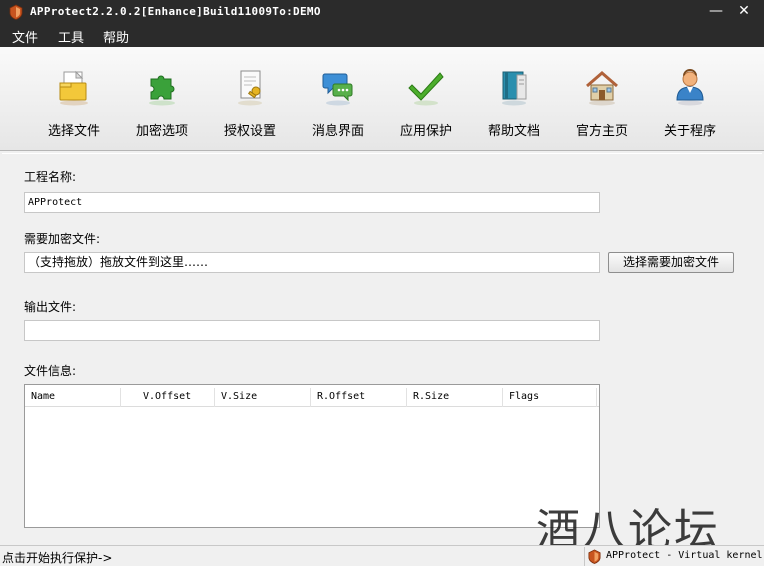  Describe the element at coordinates (359, 397) in the screenshot. I see `column-header-r-offset: R.Offset` at that location.